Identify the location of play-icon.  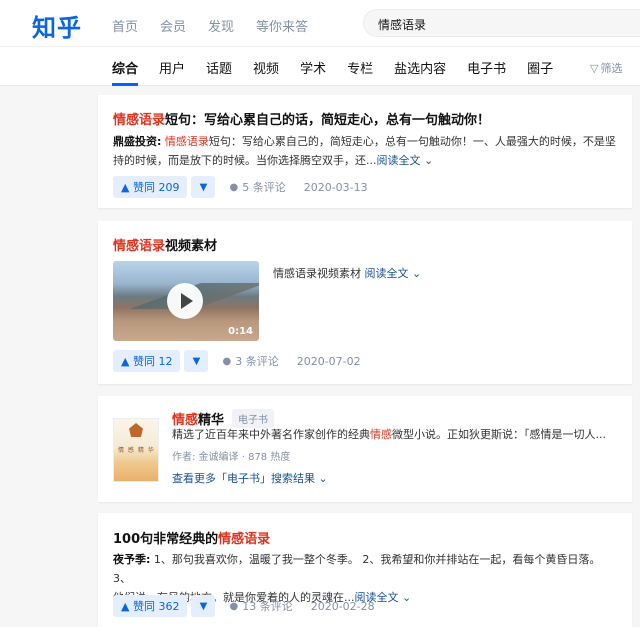
(185, 301).